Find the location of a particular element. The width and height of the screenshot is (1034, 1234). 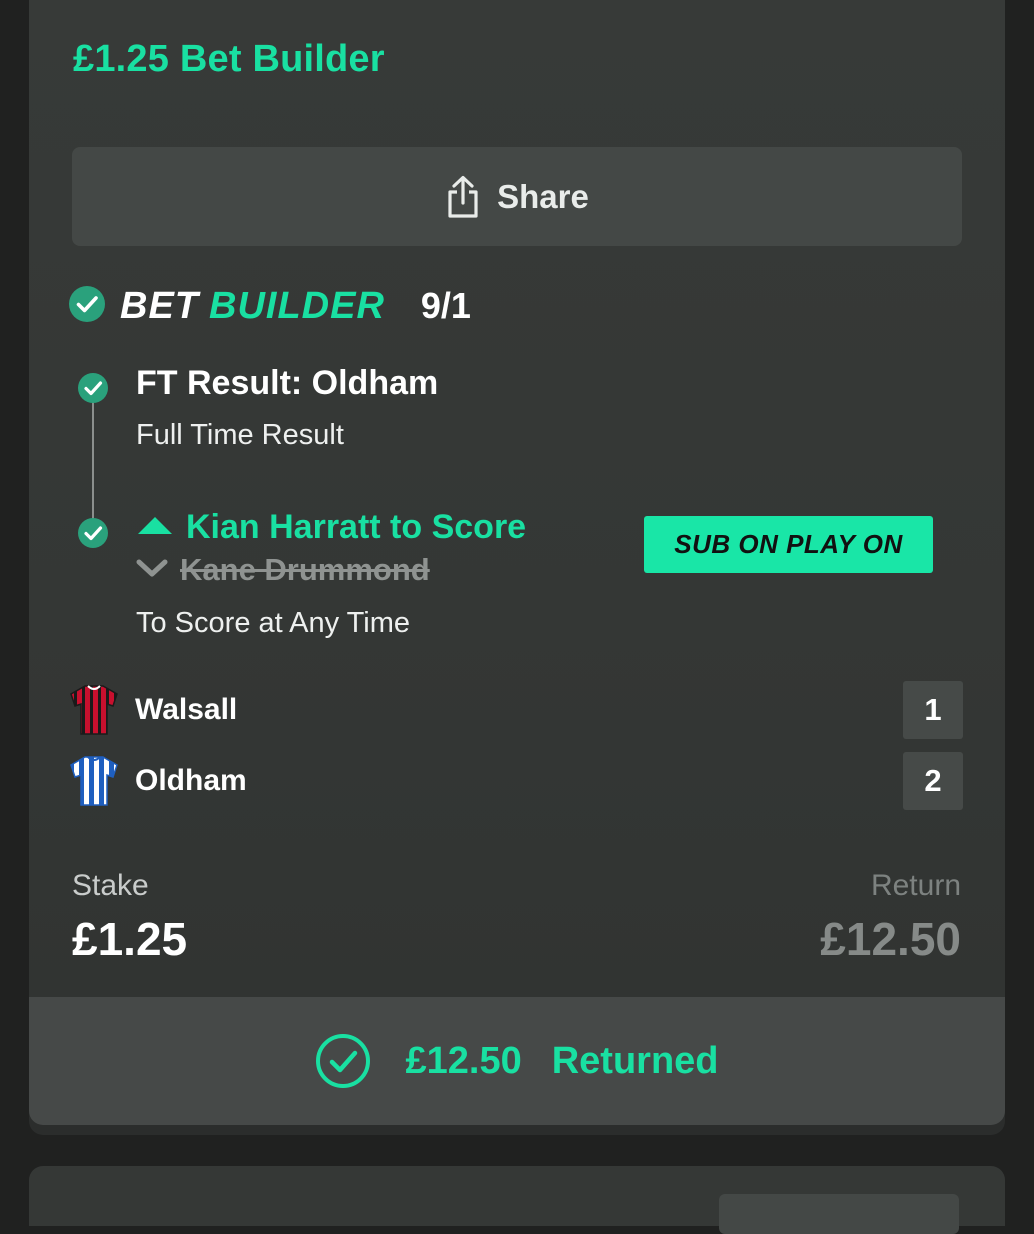

share-icon is located at coordinates (463, 197).